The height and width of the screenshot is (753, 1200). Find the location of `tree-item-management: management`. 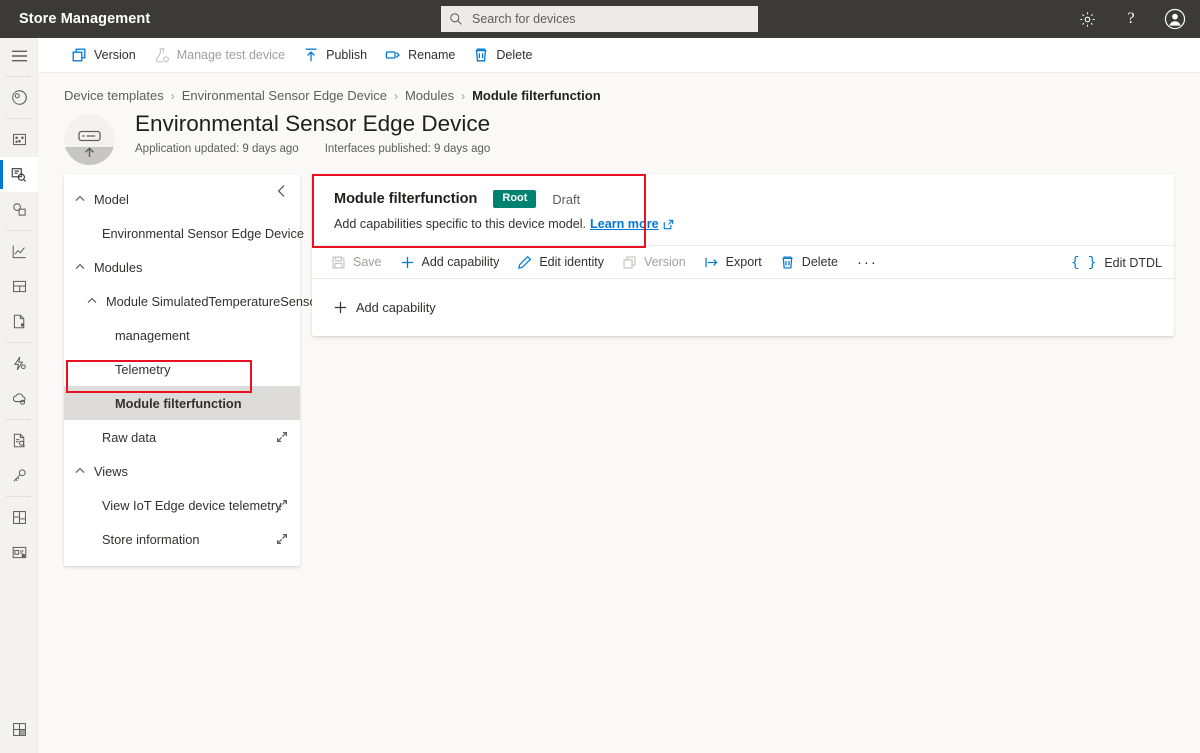

tree-item-management: management is located at coordinates (182, 335).